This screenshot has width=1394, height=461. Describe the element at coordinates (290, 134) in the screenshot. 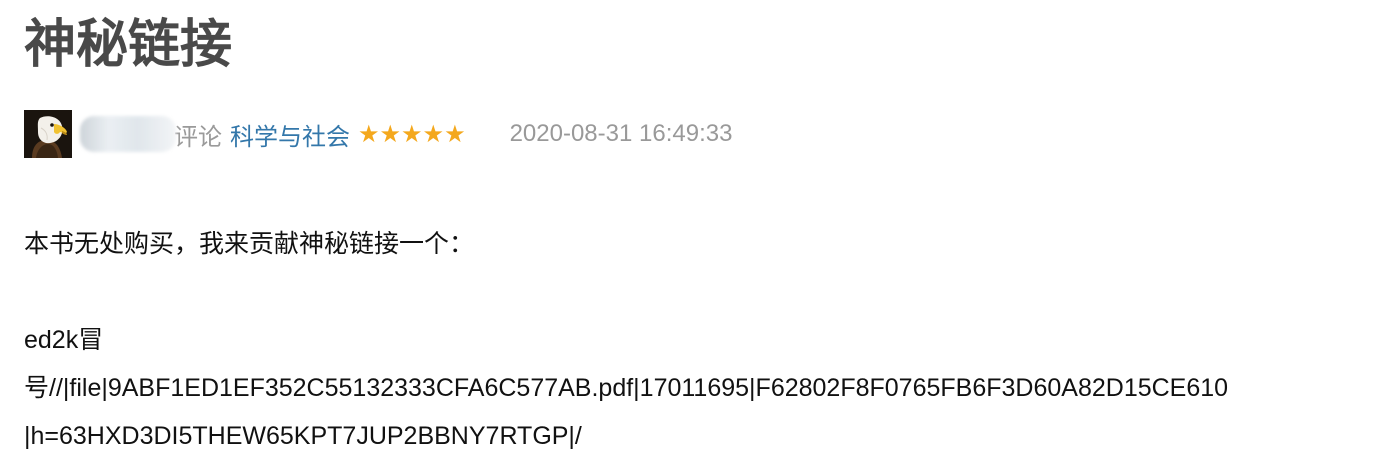

I see `book-title-link: 科学与社会` at that location.